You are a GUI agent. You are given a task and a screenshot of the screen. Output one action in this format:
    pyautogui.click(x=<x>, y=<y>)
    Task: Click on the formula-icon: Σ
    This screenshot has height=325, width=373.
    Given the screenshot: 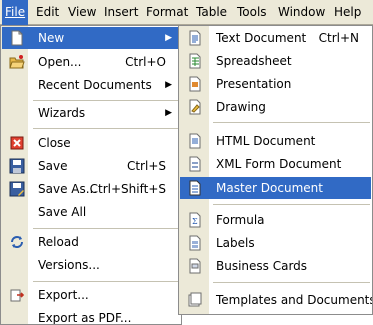 What is the action you would take?
    pyautogui.click(x=195, y=220)
    